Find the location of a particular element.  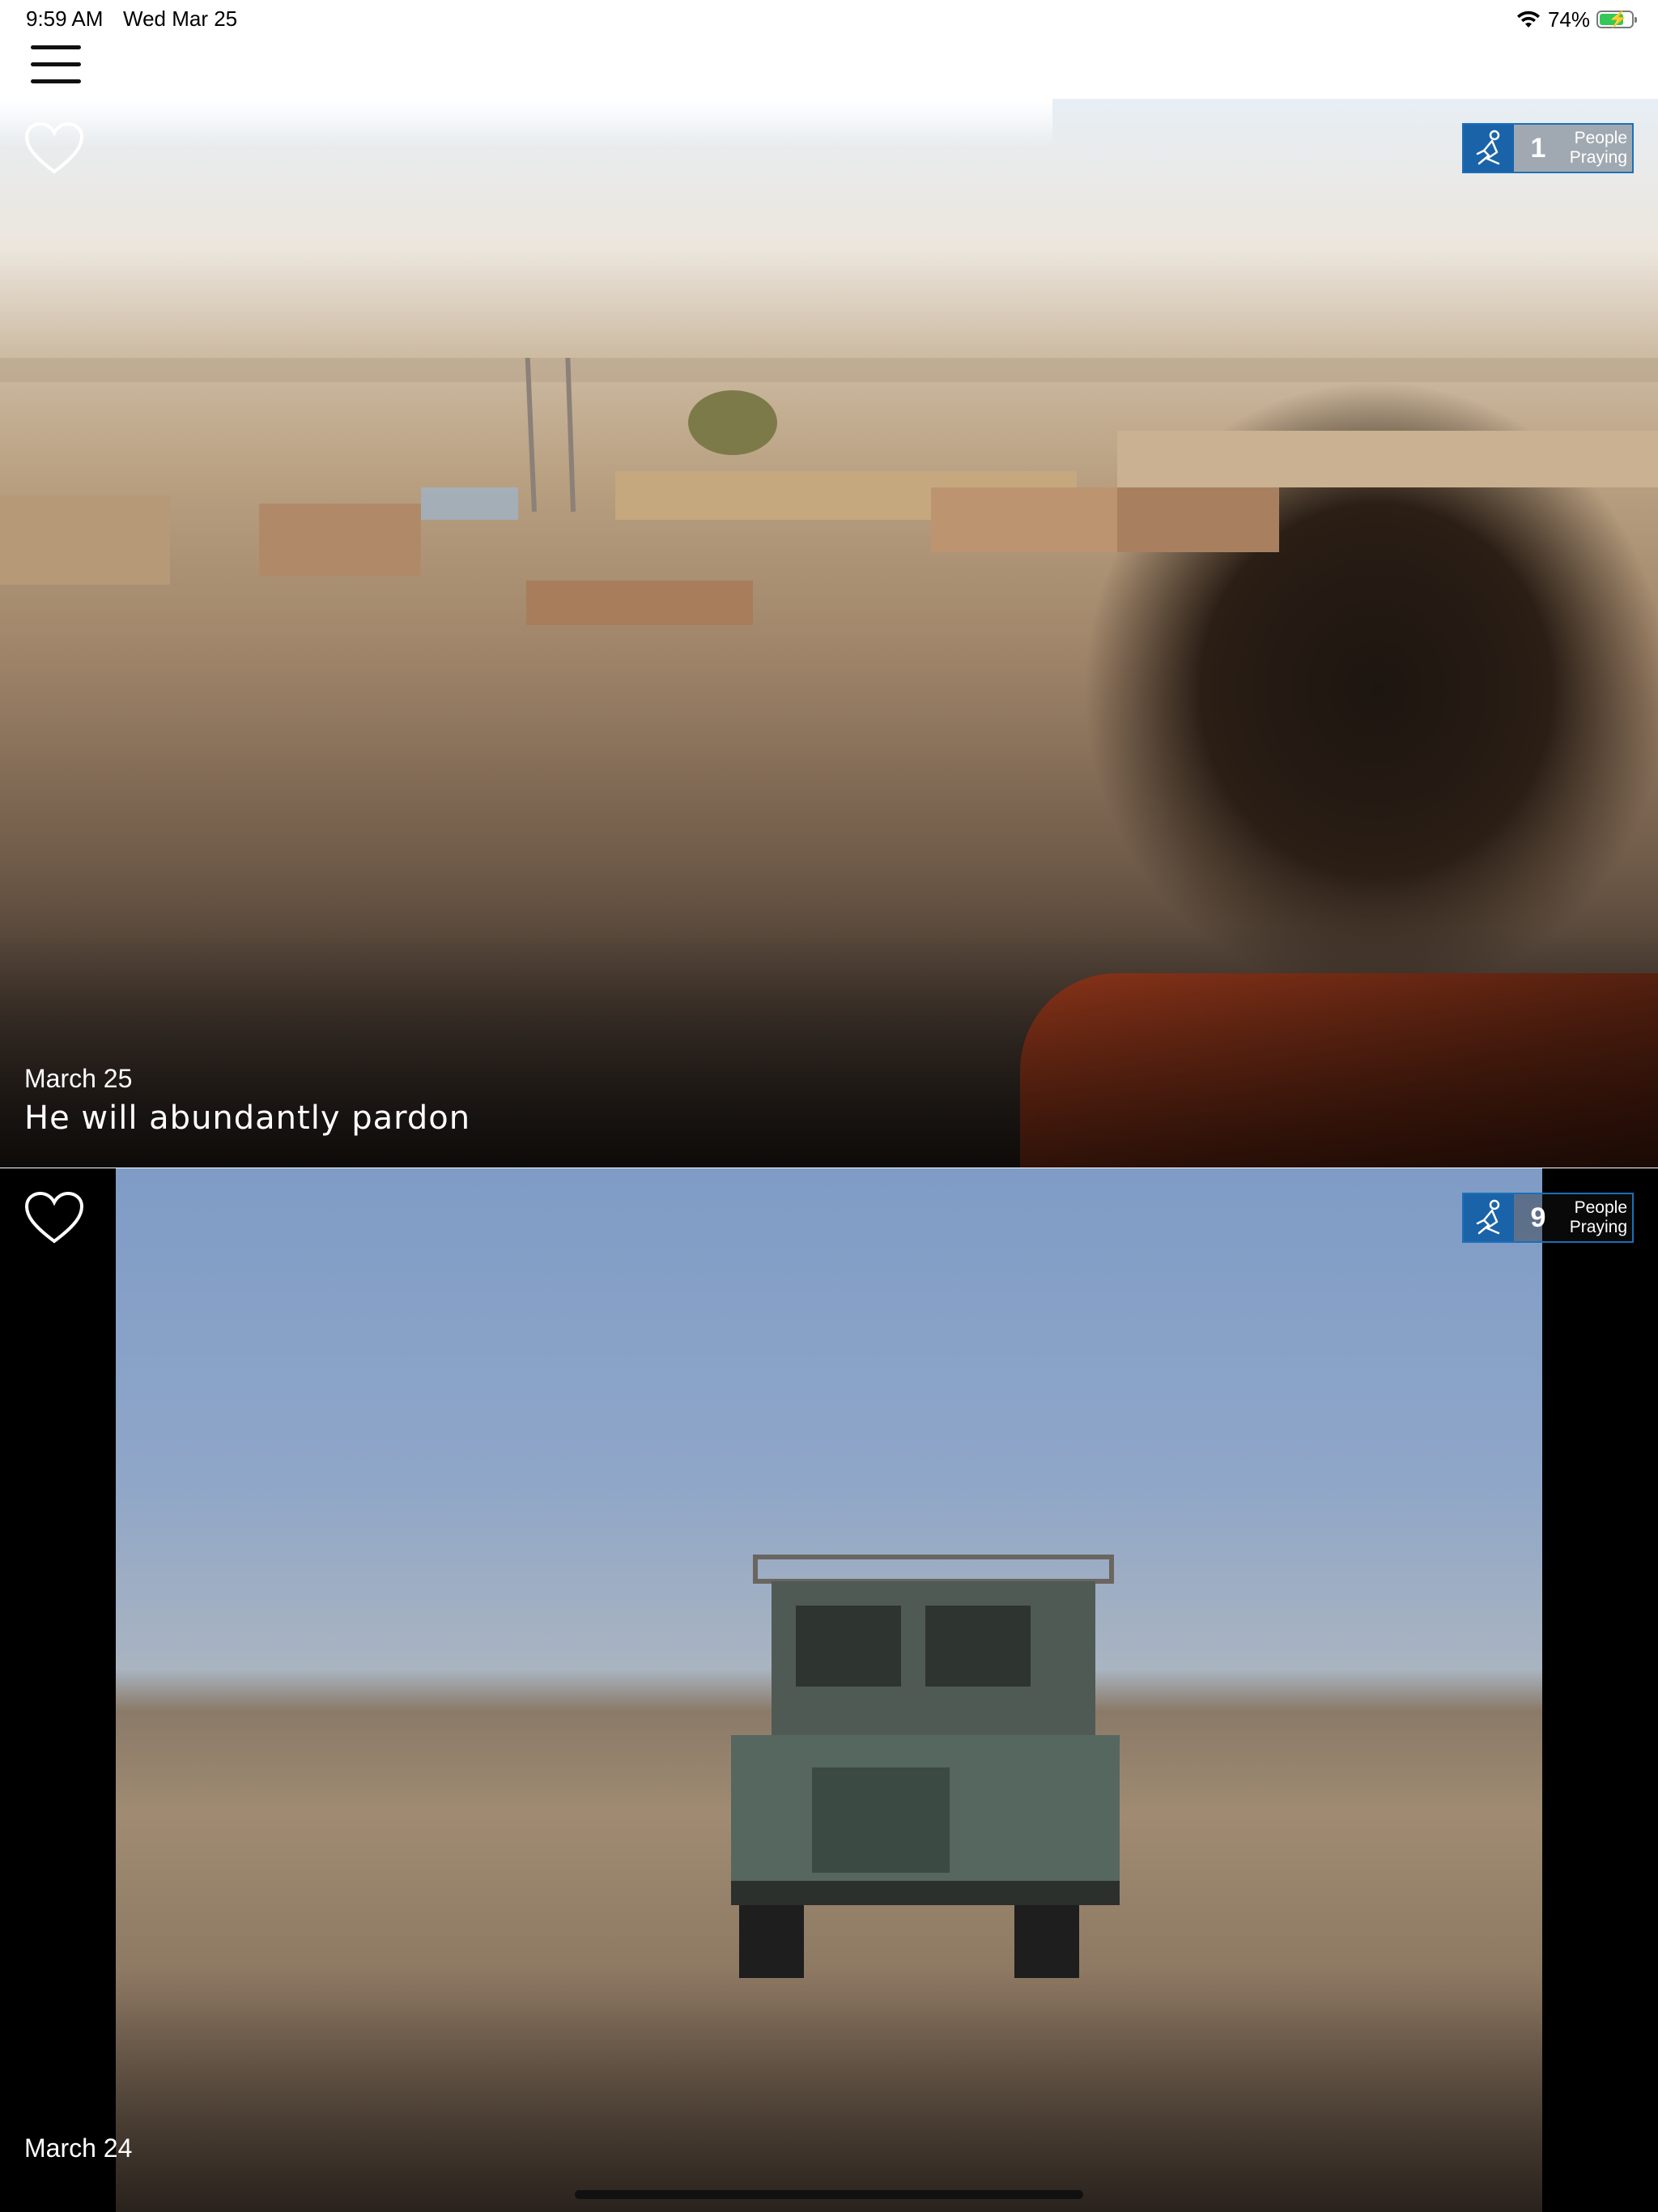

people-praying-count: 1 is located at coordinates (1538, 148).